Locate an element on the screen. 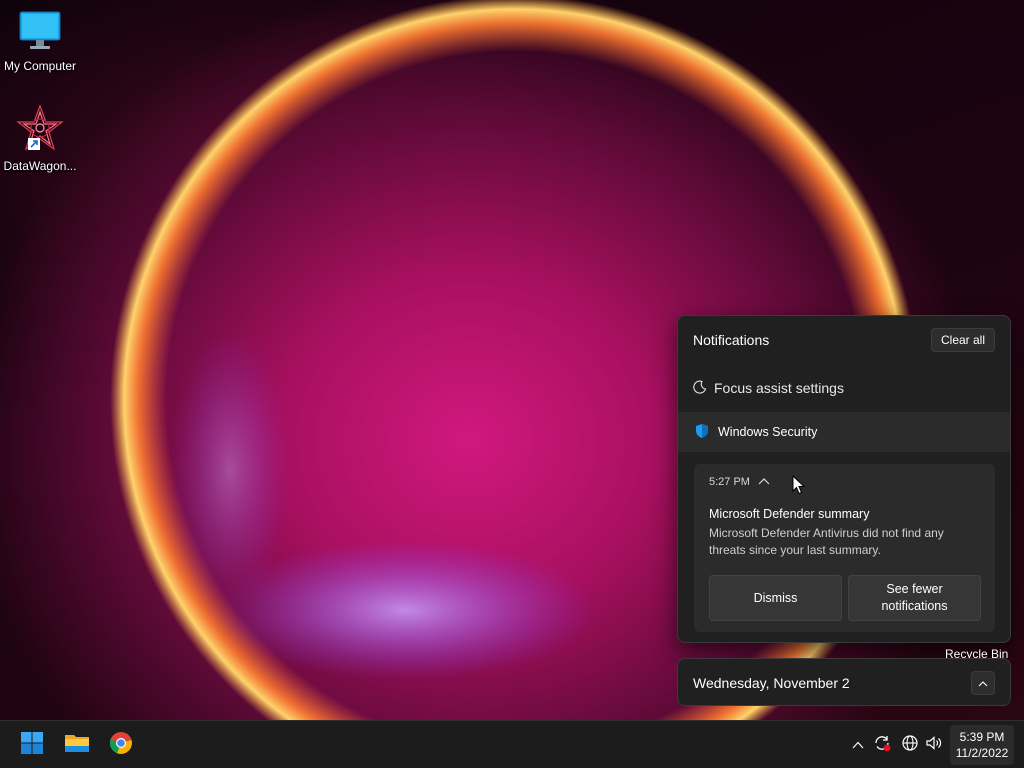 Image resolution: width=1024 pixels, height=768 pixels. start-button is located at coordinates (32, 745).